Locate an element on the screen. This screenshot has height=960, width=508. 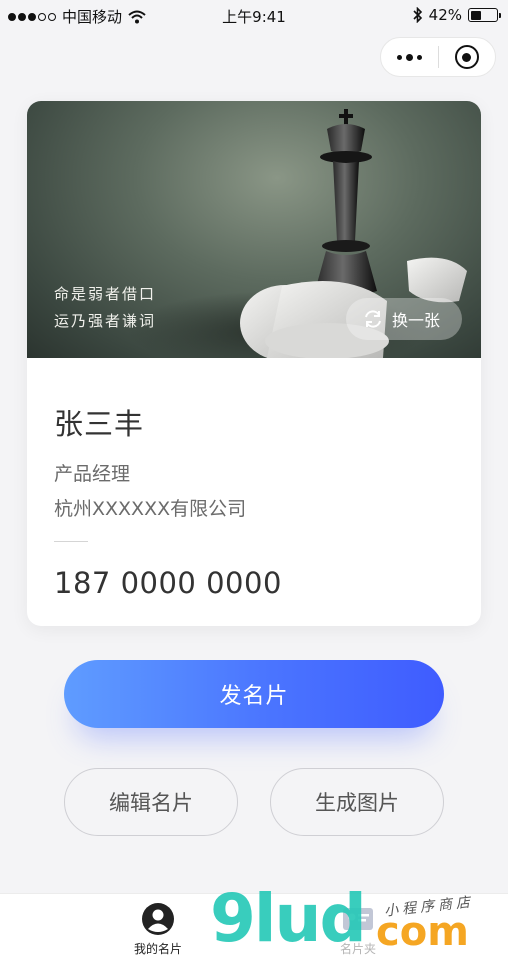
tab-my-card: 我的名片 is located at coordinates (158, 929).